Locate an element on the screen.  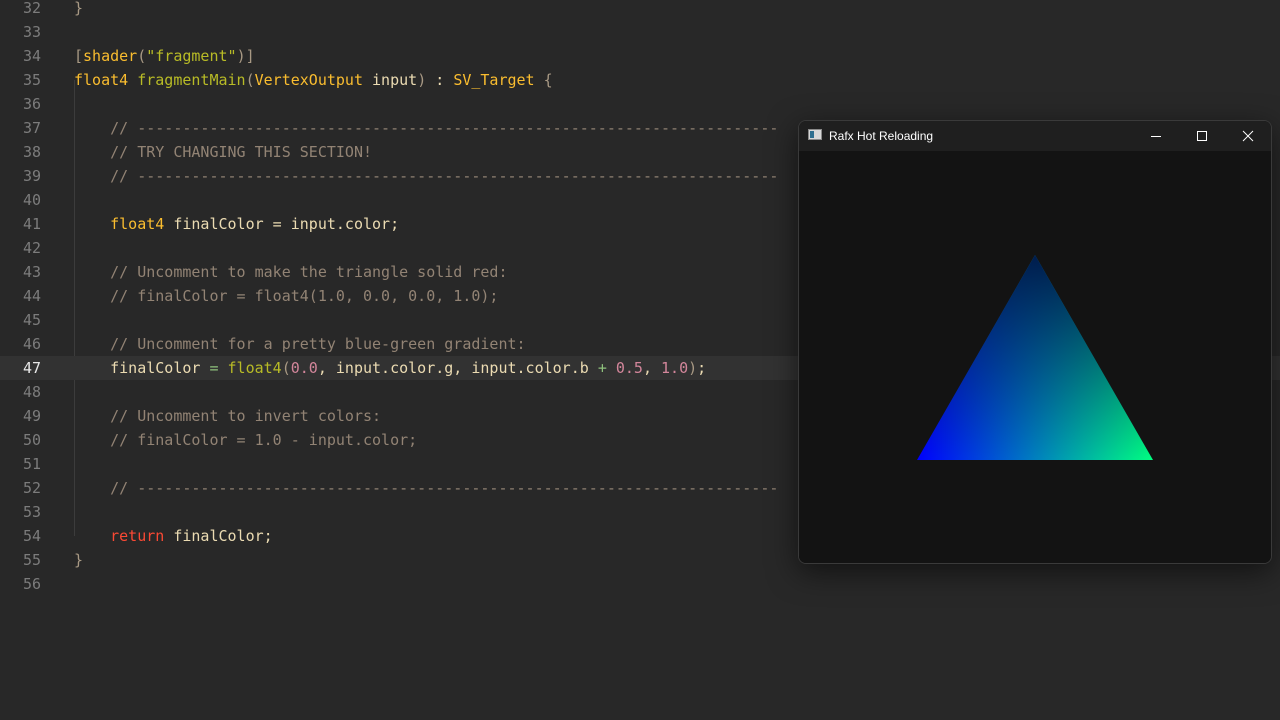
maximize-button is located at coordinates (1202, 136).